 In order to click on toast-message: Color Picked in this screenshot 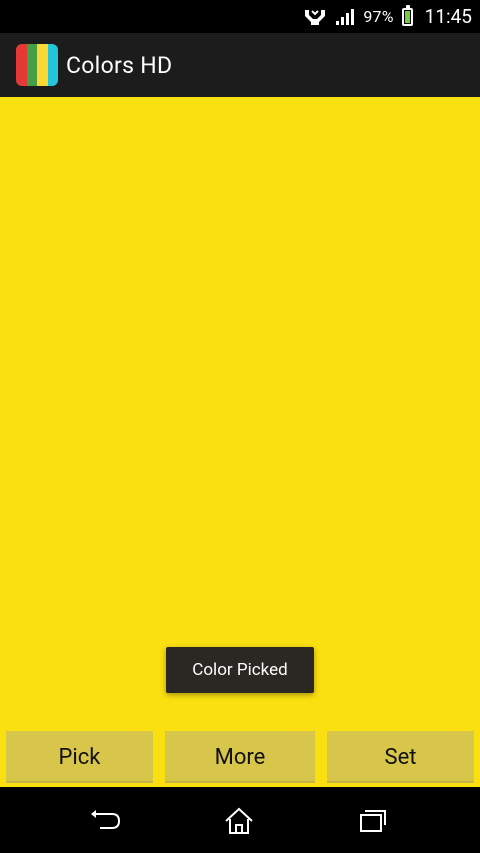, I will do `click(240, 670)`.